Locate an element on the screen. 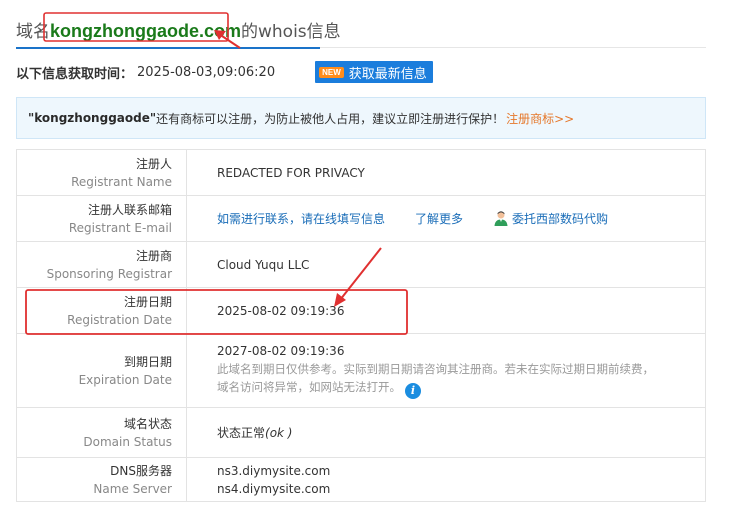 This screenshot has height=524, width=746. status-text: 状态正常 is located at coordinates (241, 433).